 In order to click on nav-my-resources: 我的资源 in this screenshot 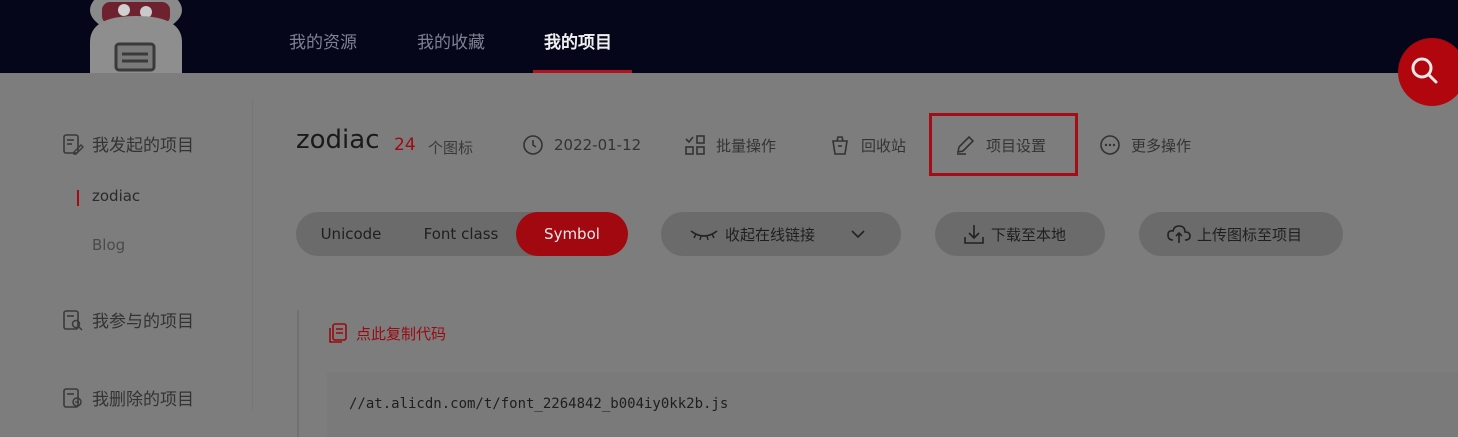, I will do `click(323, 40)`.